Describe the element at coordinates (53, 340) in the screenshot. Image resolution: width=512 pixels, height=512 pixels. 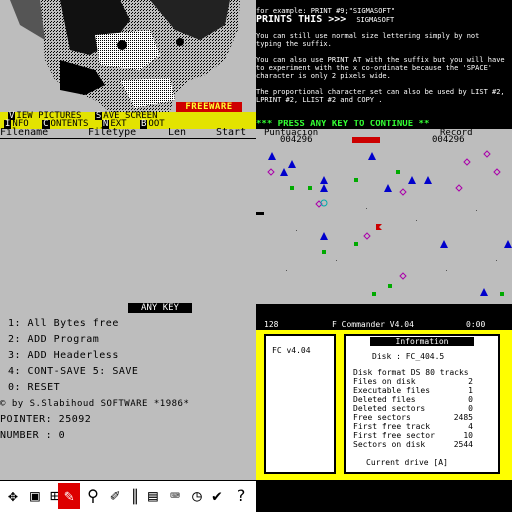
I see `option-add-program: 2: ADD Program` at that location.